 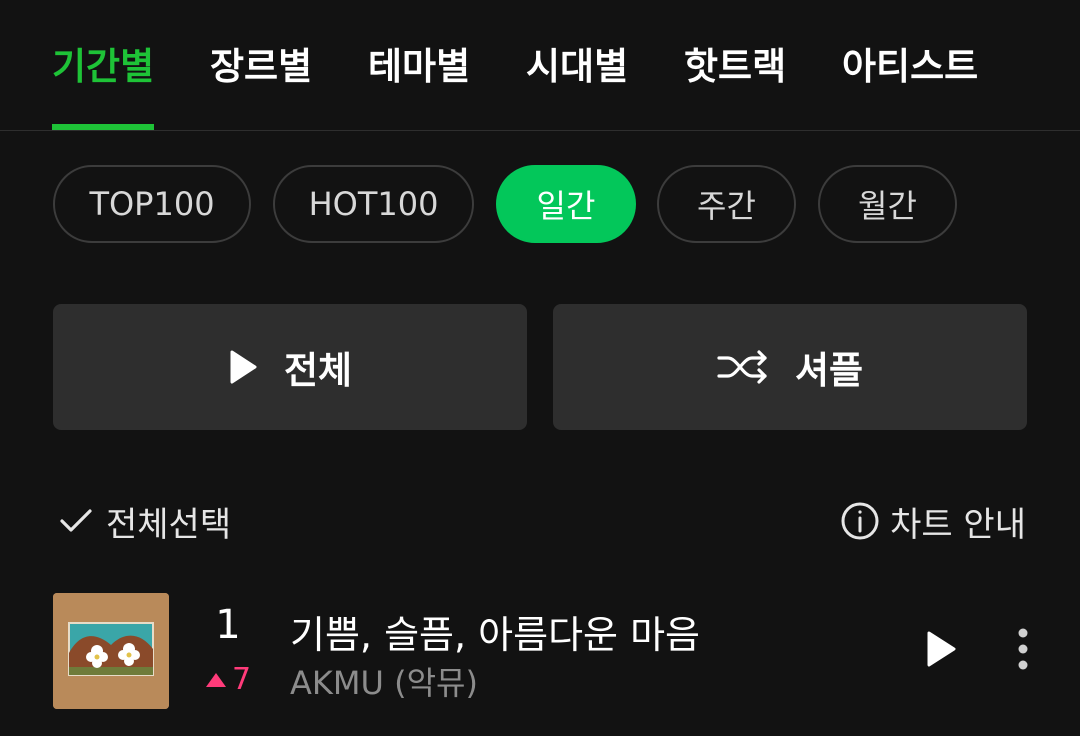 I want to click on play-all-button: 전체, so click(x=290, y=367).